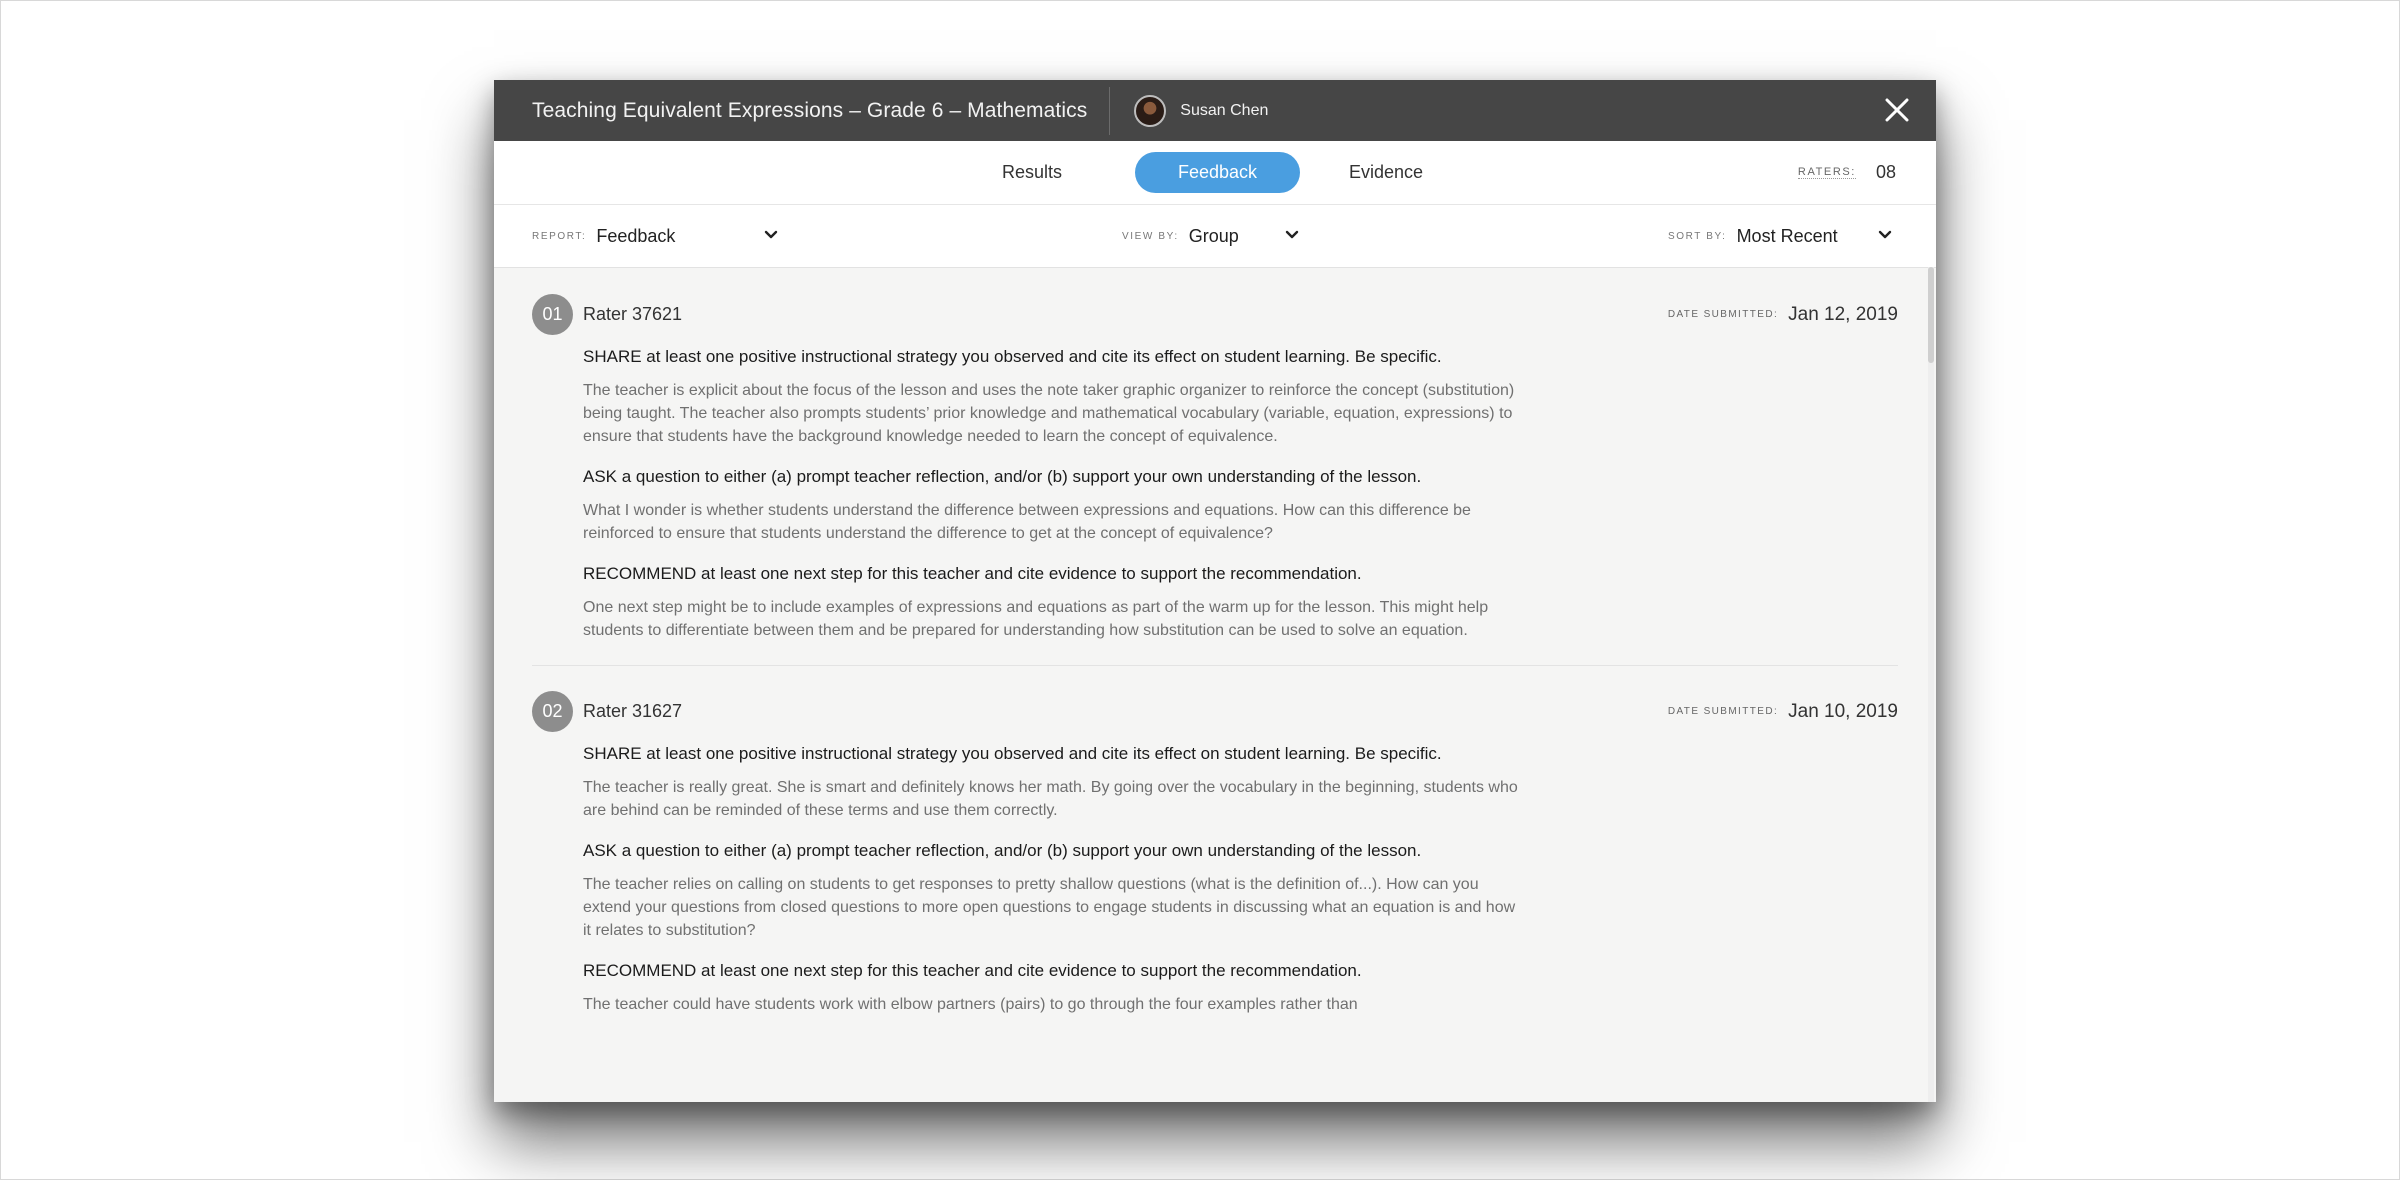 The height and width of the screenshot is (1180, 2400). I want to click on raters-label: RATERS:, so click(1826, 172).